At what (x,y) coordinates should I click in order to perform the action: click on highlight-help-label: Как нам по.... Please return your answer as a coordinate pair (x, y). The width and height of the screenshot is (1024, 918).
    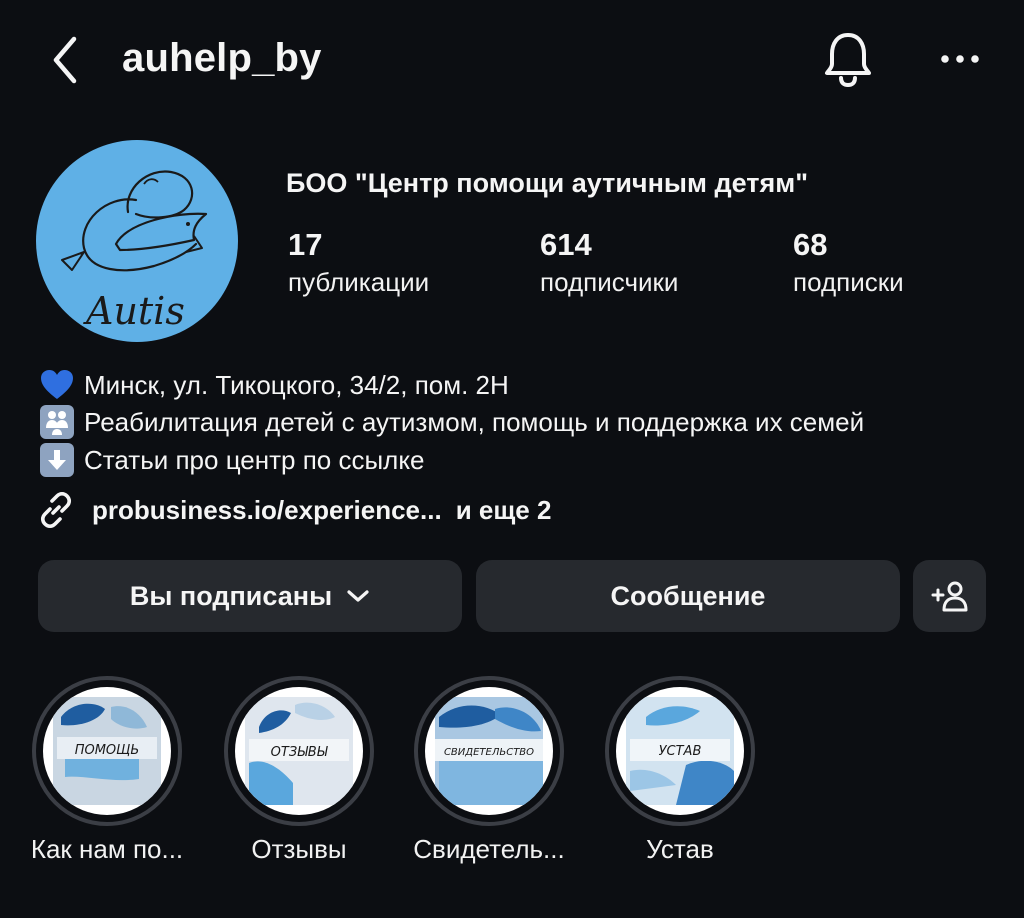
    Looking at the image, I should click on (107, 849).